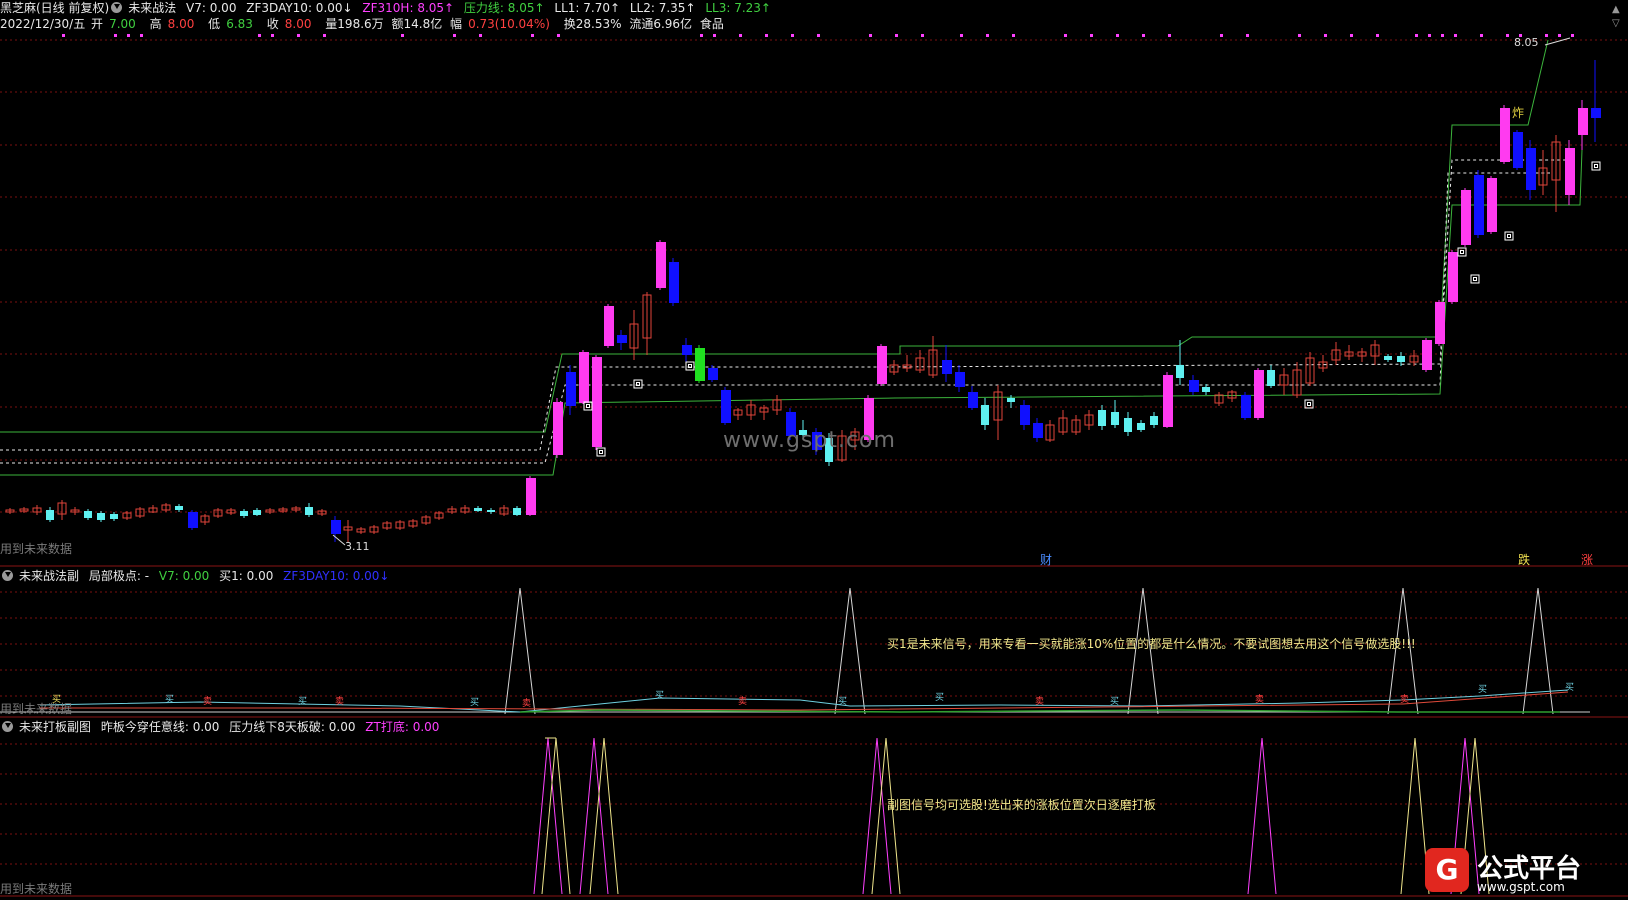 This screenshot has width=1628, height=900. I want to click on subchart2-title: 未来打板副图, so click(55, 727).